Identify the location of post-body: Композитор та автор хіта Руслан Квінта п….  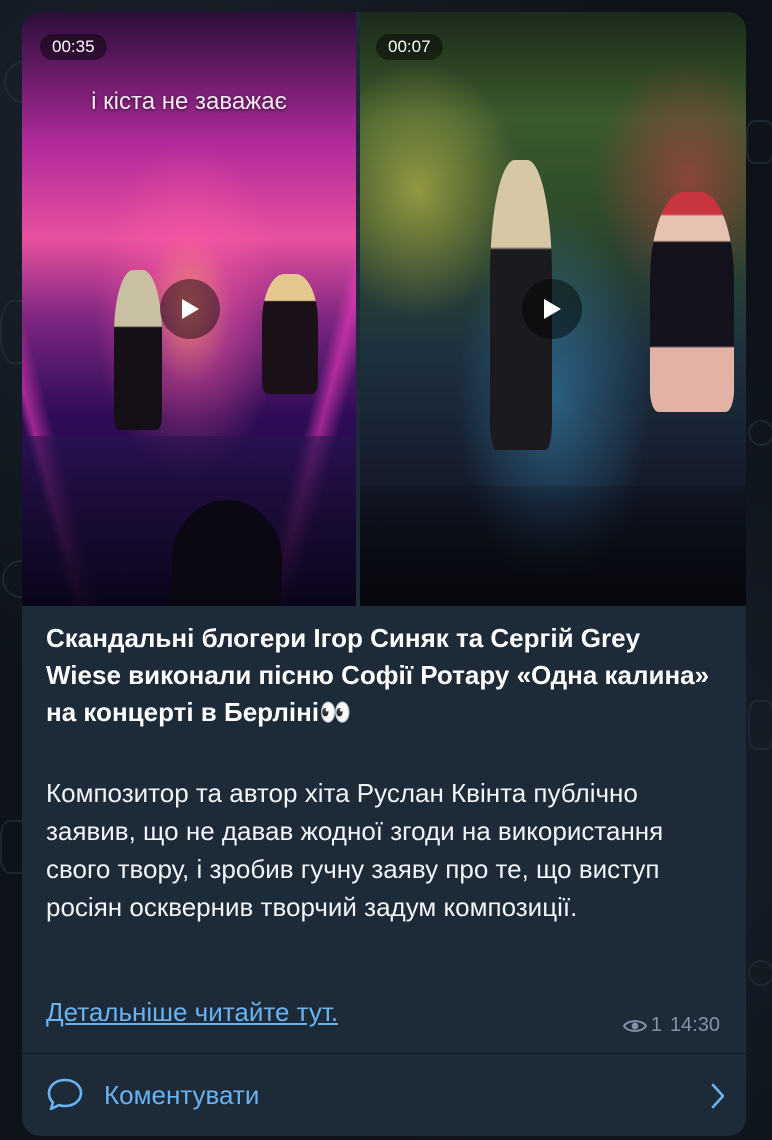
(355, 850).